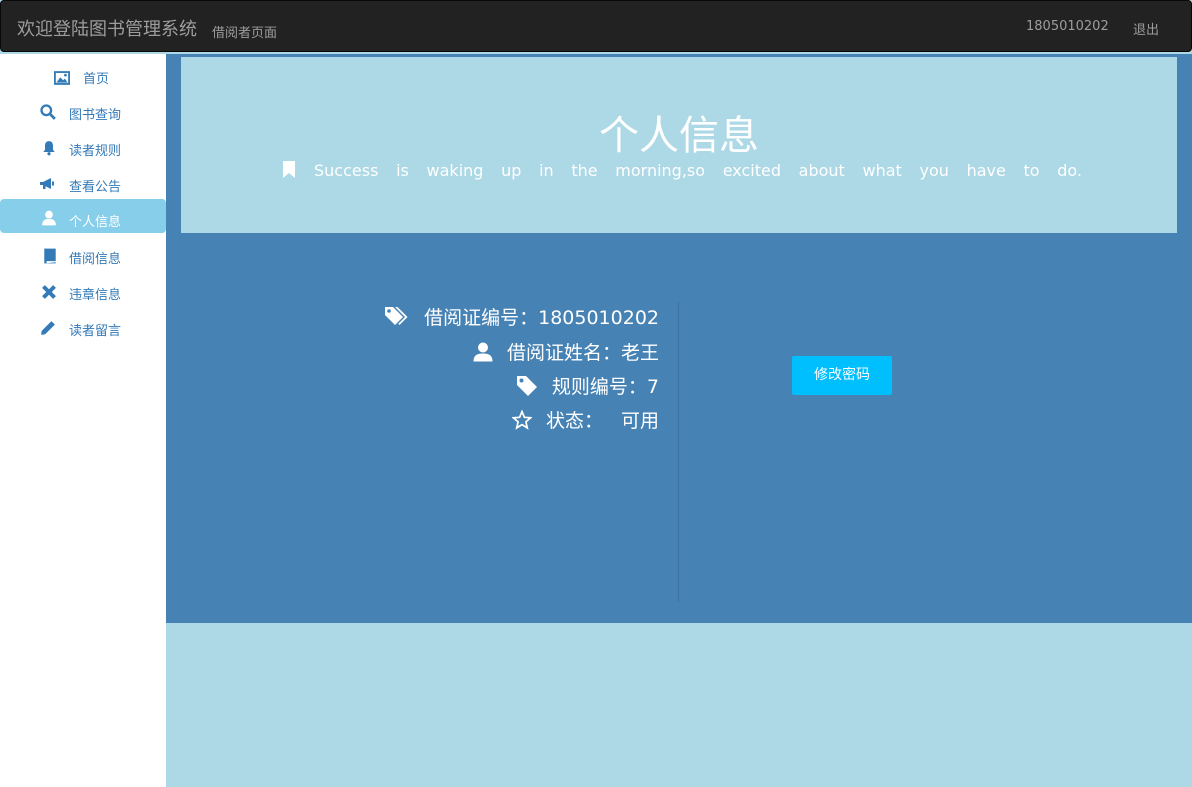 The width and height of the screenshot is (1192, 787). Describe the element at coordinates (541, 318) in the screenshot. I see `card-number: 借阅证编号：1805010202` at that location.